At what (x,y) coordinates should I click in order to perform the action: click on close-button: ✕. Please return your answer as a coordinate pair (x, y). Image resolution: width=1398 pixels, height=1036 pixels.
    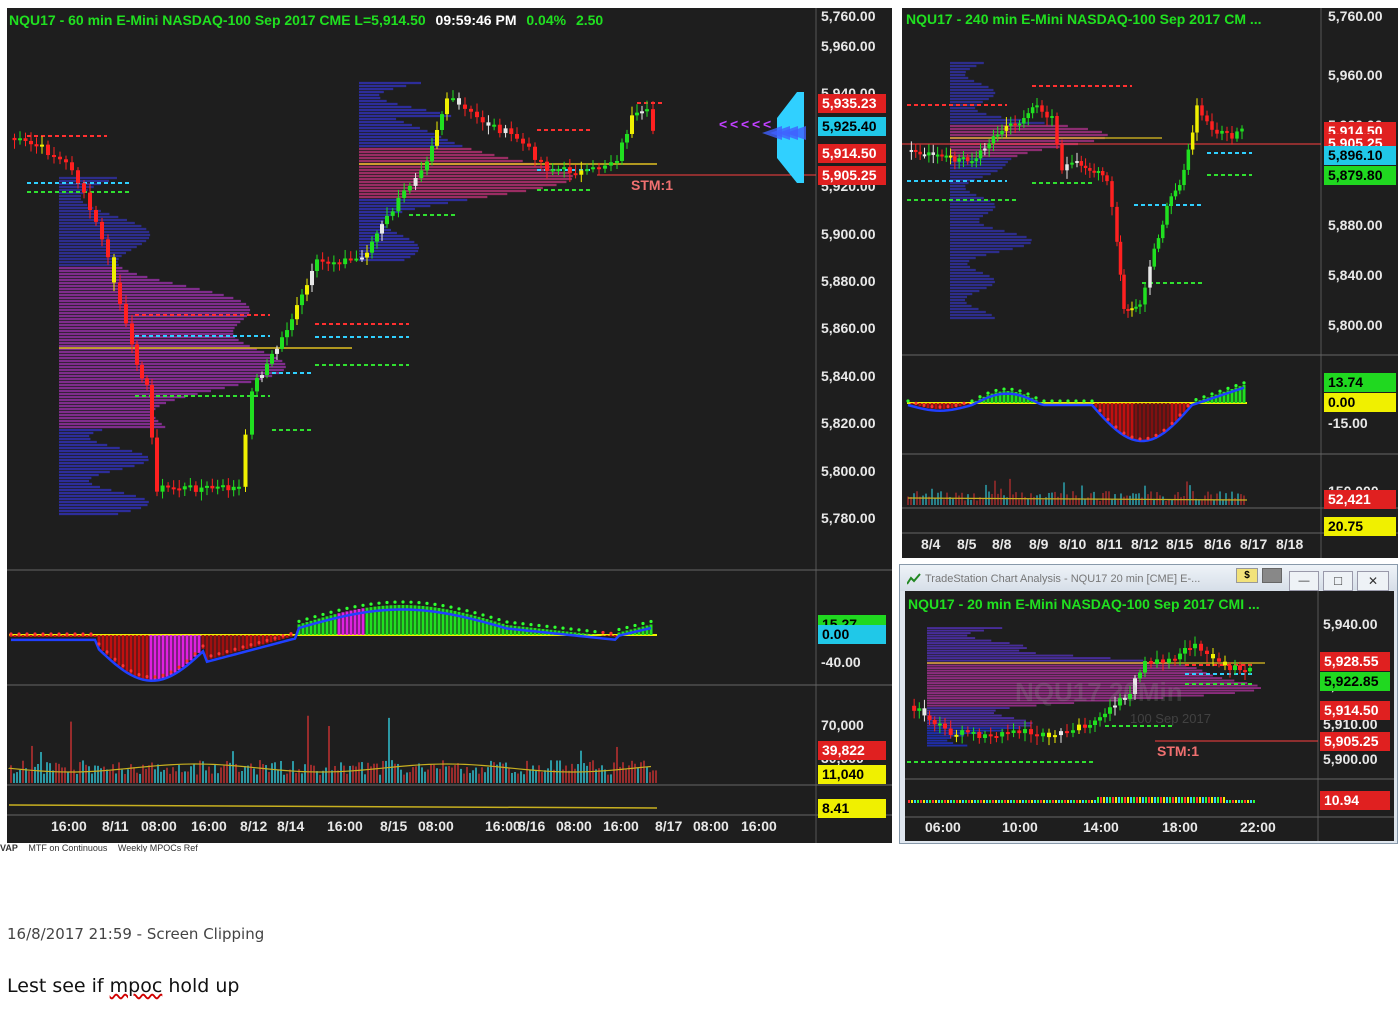
    Looking at the image, I should click on (1373, 581).